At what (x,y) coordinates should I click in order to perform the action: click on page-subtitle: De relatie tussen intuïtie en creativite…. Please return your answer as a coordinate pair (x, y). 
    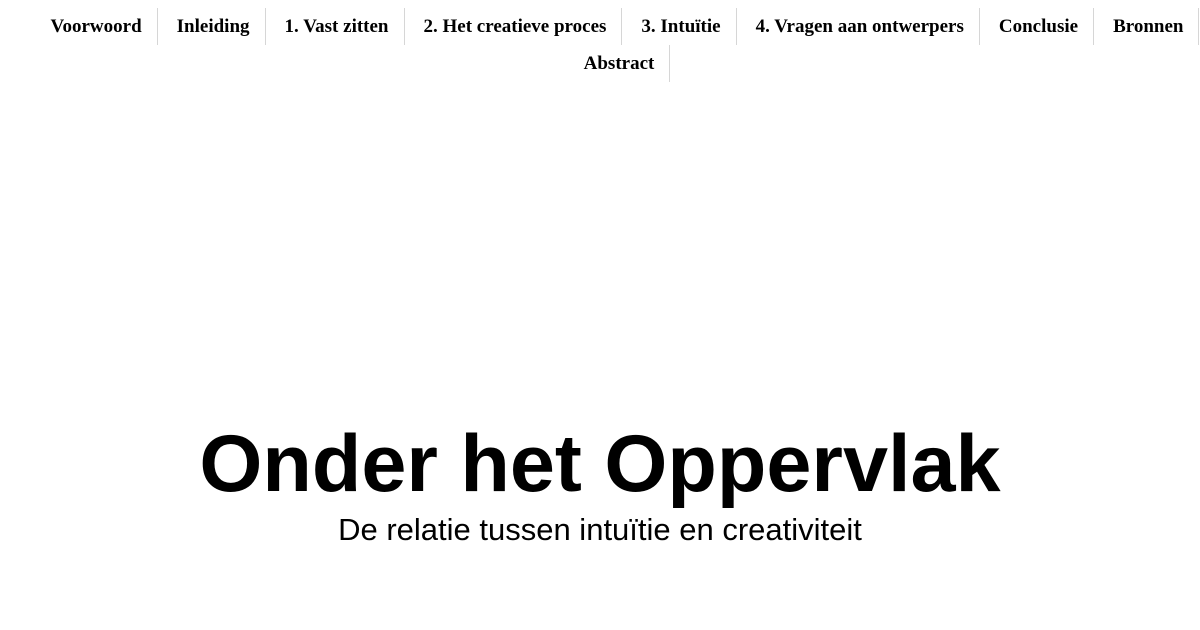
    Looking at the image, I should click on (600, 529).